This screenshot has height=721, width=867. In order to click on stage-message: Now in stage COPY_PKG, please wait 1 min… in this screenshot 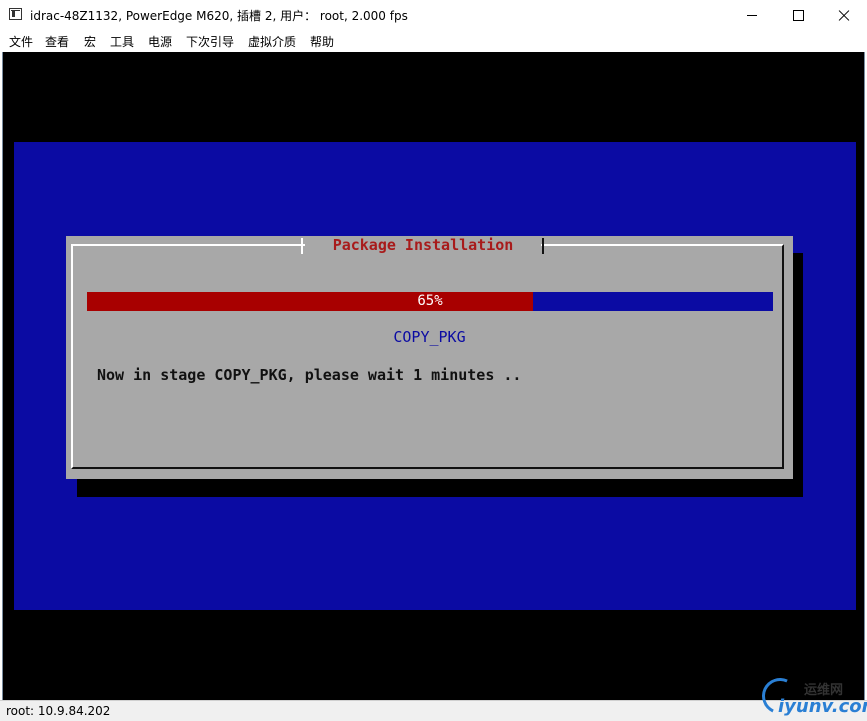, I will do `click(309, 375)`.